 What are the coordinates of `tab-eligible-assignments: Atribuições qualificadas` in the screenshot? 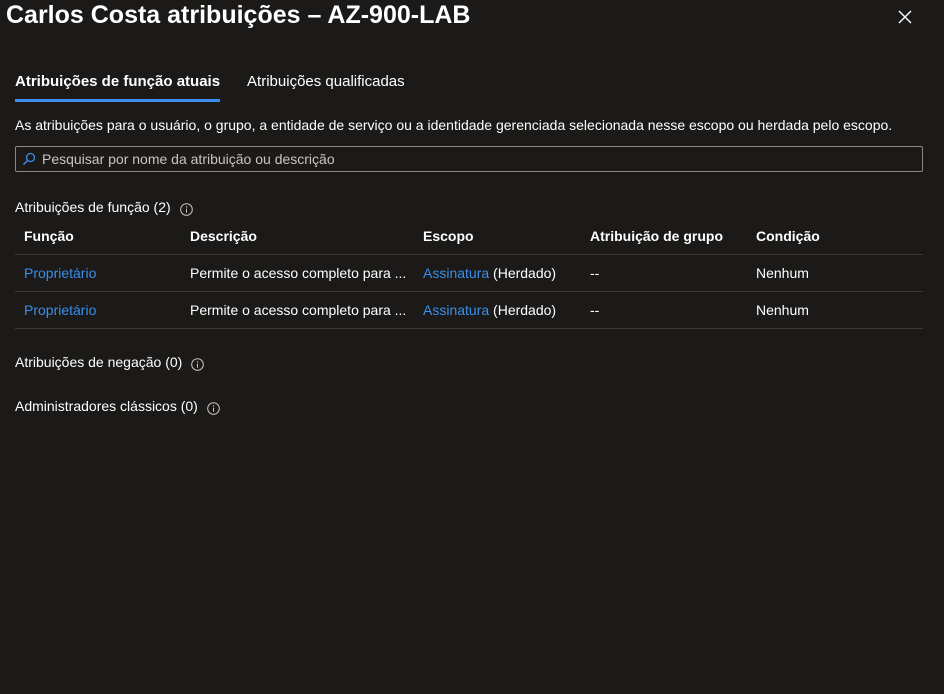 It's located at (326, 86).